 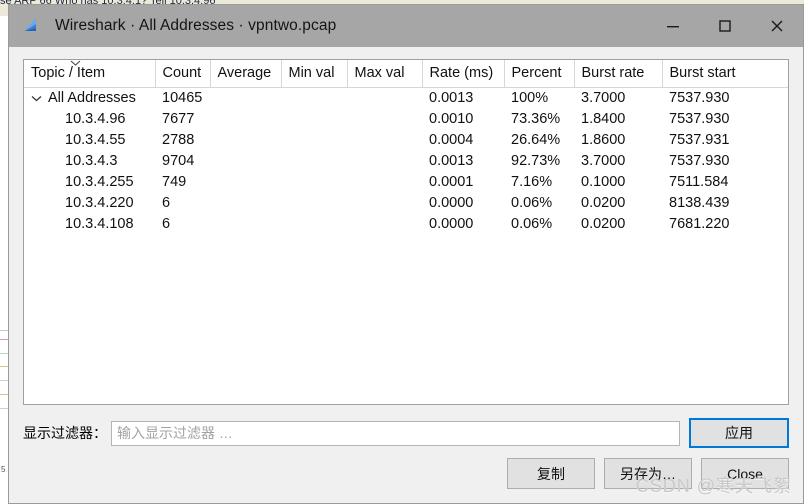 I want to click on column-header-burst-start: Burst start, so click(x=725, y=74).